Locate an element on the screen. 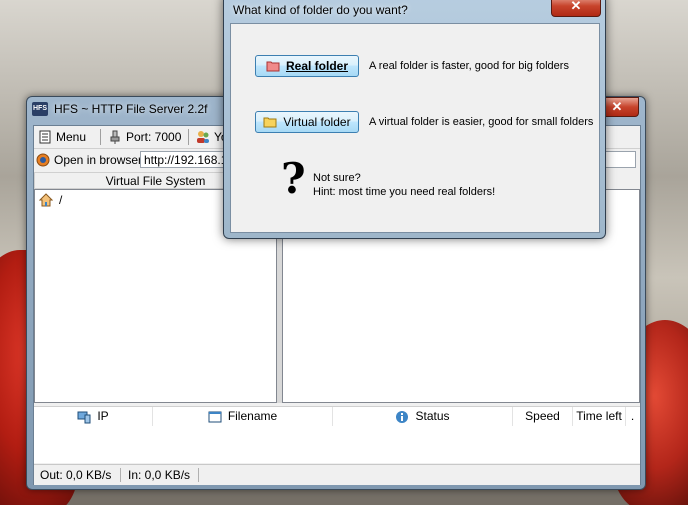 This screenshot has width=688, height=505. column-status: Status is located at coordinates (423, 416).